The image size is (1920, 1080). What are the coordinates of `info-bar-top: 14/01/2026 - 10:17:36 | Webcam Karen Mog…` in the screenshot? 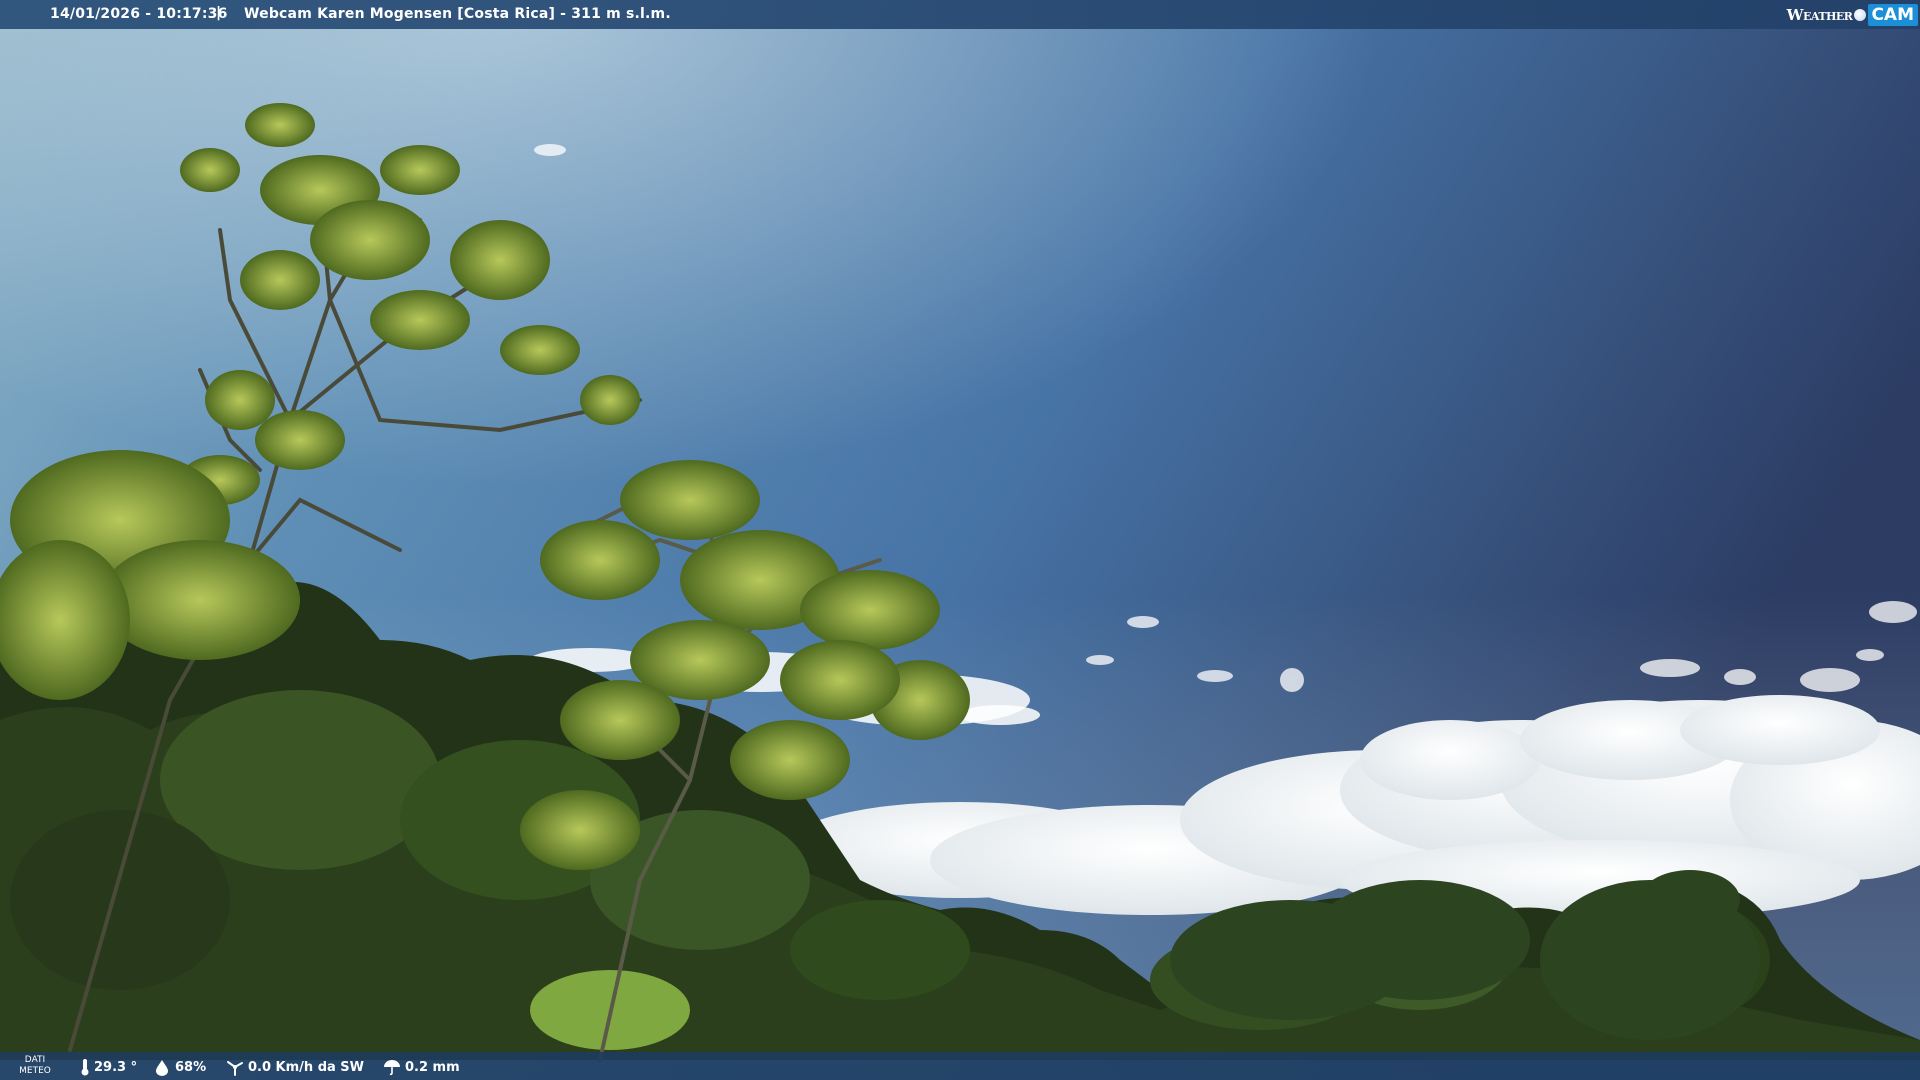 It's located at (960, 14).